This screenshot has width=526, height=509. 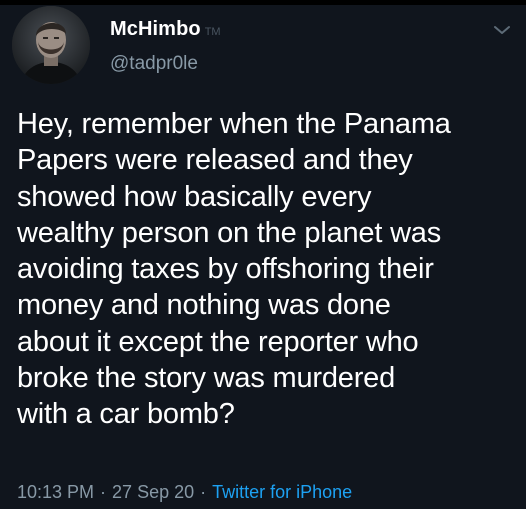 I want to click on avatar, so click(x=51, y=45).